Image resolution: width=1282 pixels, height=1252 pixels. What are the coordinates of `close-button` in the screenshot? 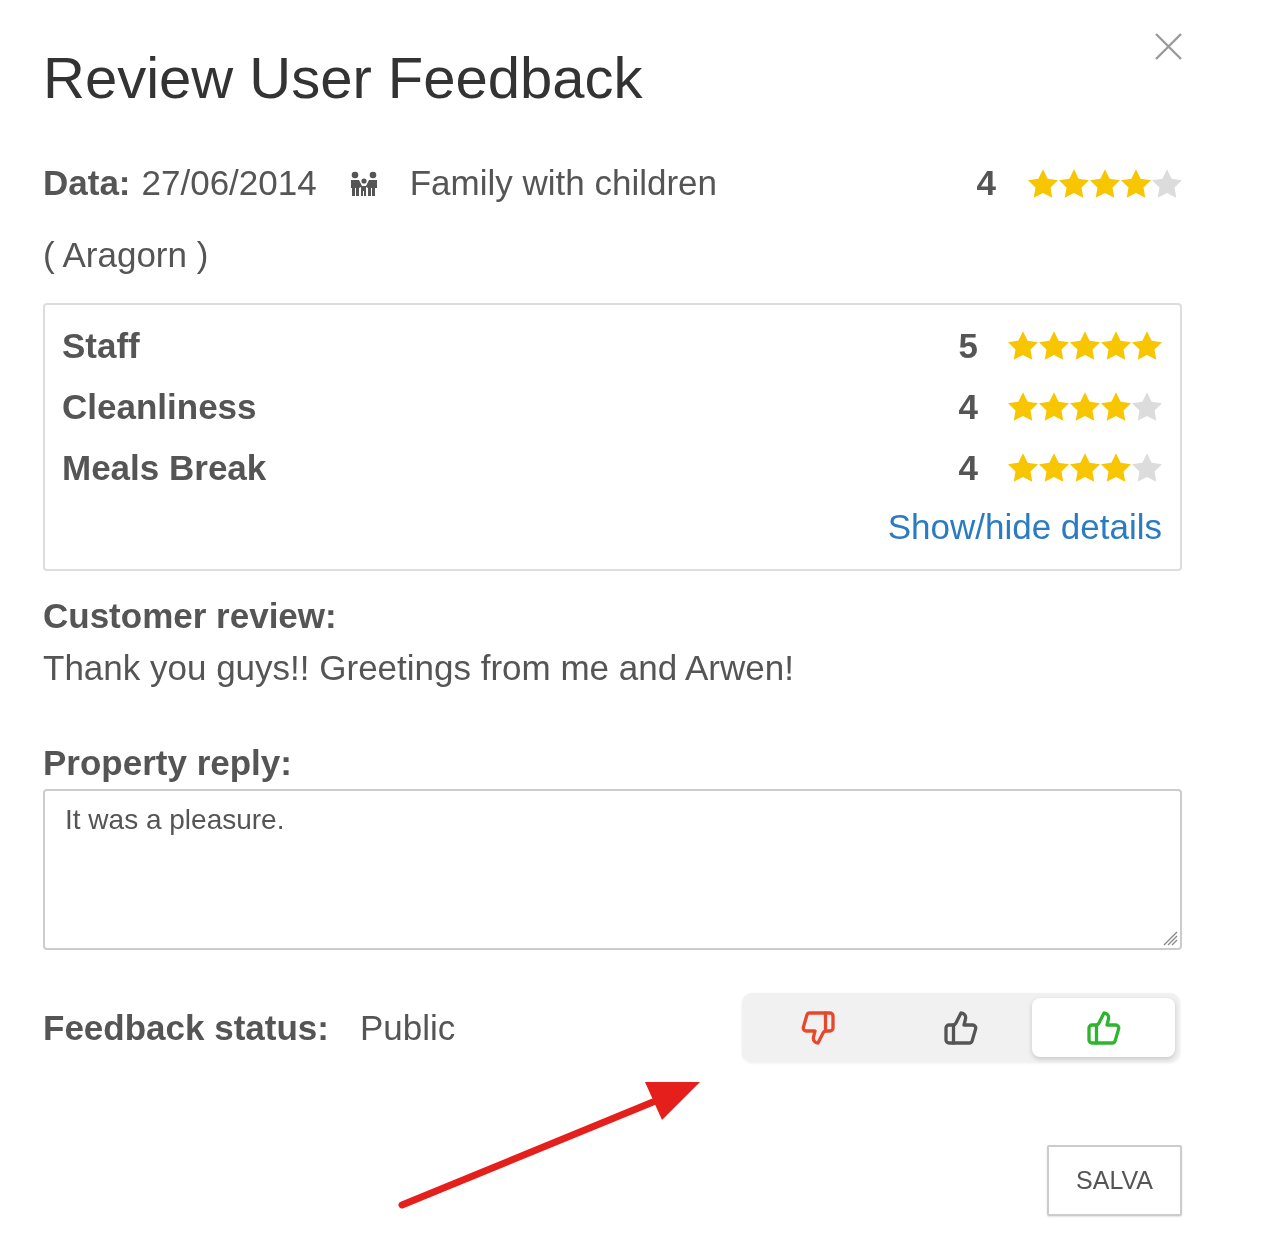 It's located at (1168, 46).